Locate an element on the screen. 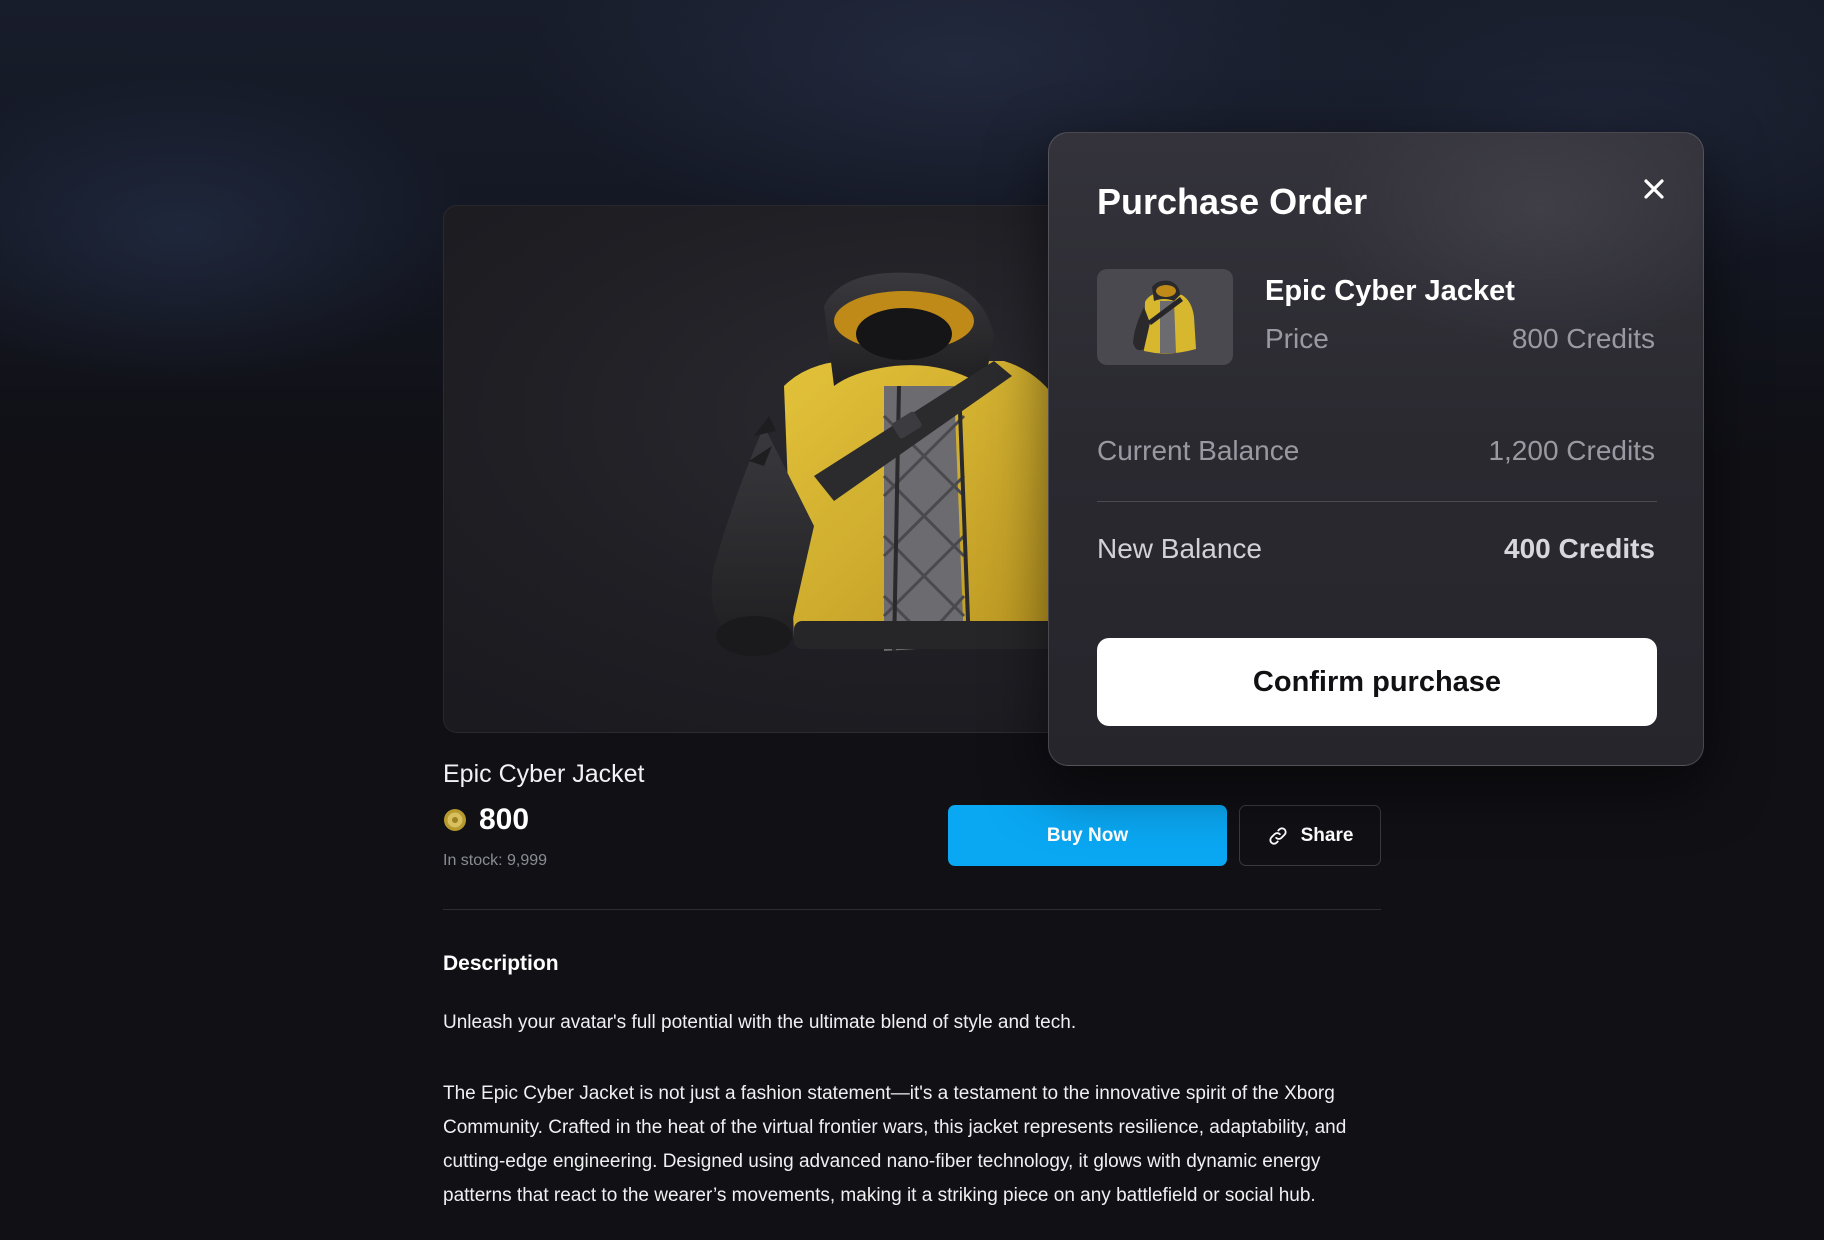  close-button is located at coordinates (1654, 189).